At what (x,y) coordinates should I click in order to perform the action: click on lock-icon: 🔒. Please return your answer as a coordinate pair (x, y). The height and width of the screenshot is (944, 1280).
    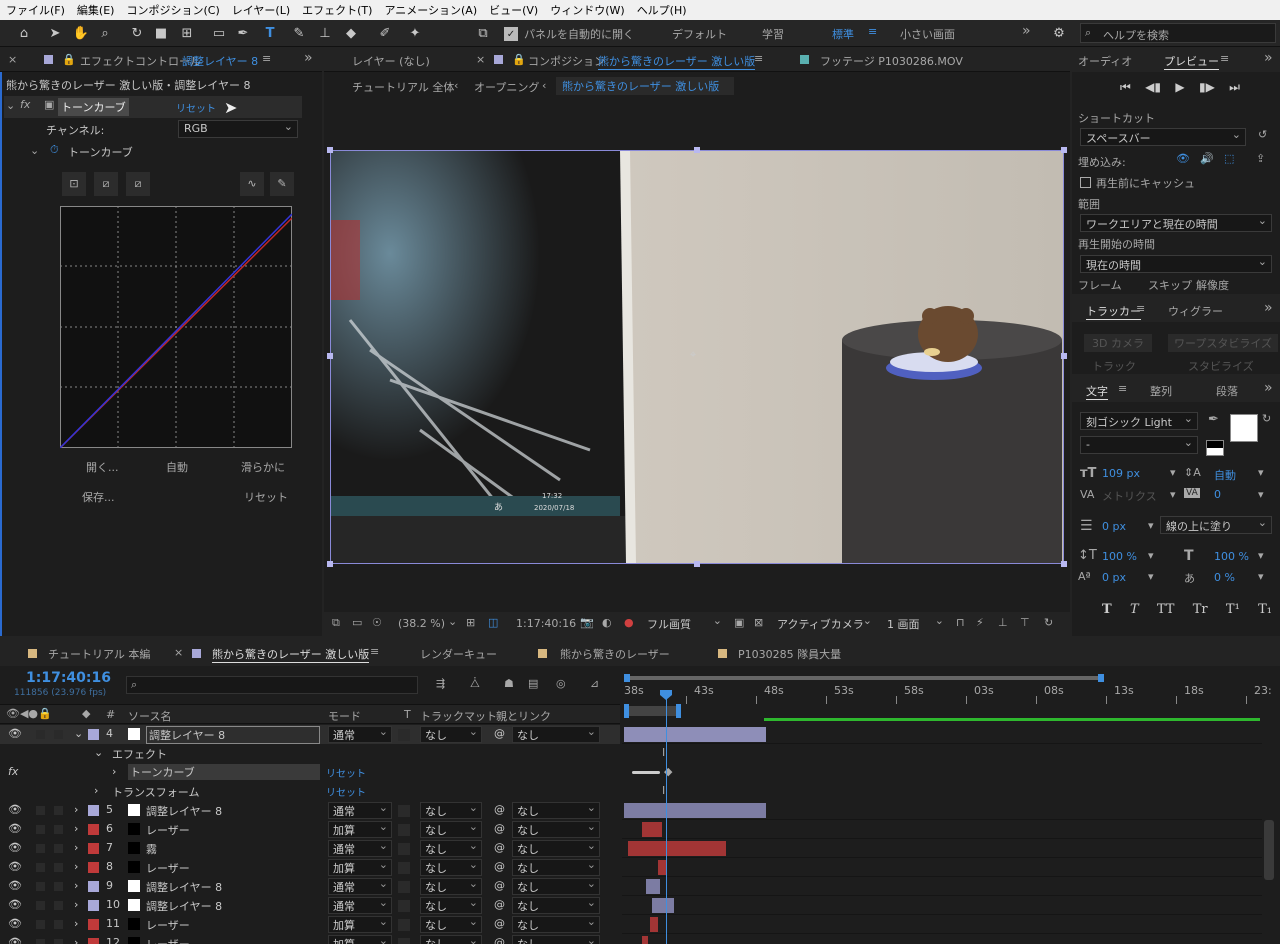
    Looking at the image, I should click on (69, 59).